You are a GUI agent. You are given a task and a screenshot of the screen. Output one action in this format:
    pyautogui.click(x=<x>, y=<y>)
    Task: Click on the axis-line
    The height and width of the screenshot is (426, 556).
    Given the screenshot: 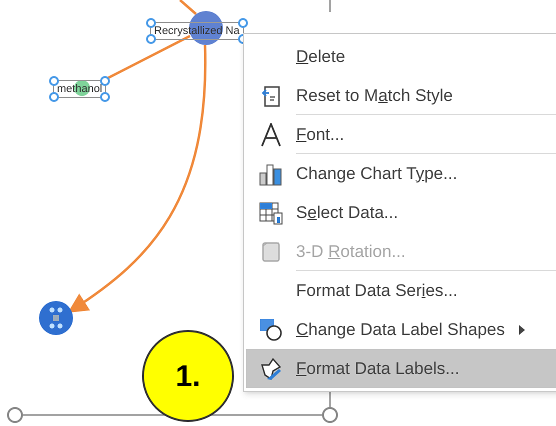 What is the action you would take?
    pyautogui.click(x=330, y=6)
    